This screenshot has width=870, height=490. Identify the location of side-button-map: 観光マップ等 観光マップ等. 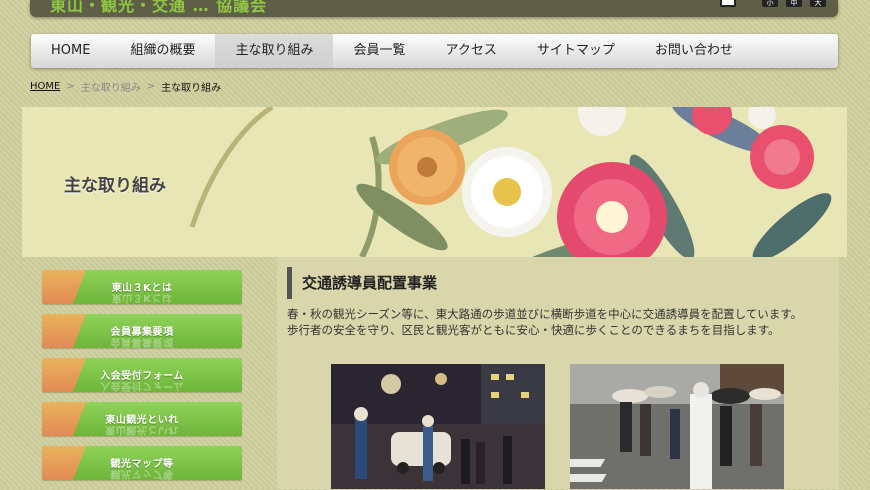
(142, 463).